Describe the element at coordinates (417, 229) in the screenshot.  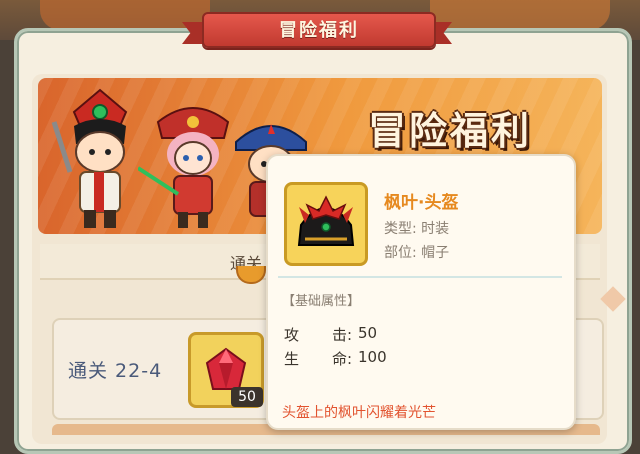
I see `item-type: 类型: 时装` at that location.